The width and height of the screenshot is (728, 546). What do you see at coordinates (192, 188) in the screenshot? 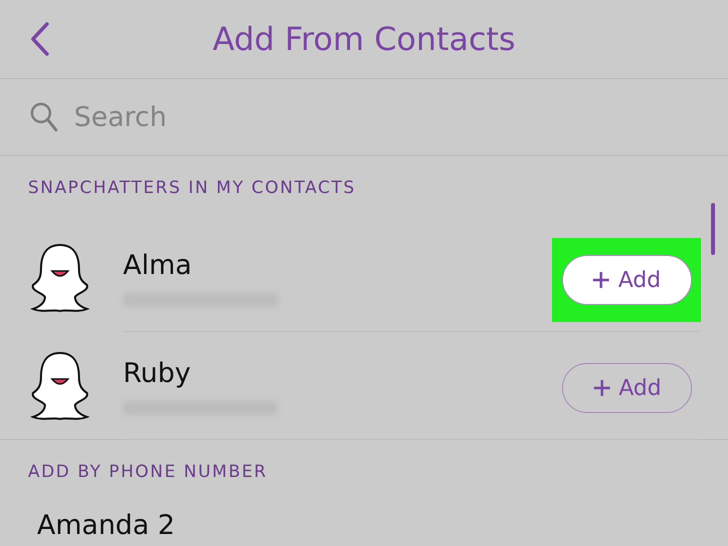
I see `section-heading: SNAPCHATTERS IN MY CONTACTS` at bounding box center [192, 188].